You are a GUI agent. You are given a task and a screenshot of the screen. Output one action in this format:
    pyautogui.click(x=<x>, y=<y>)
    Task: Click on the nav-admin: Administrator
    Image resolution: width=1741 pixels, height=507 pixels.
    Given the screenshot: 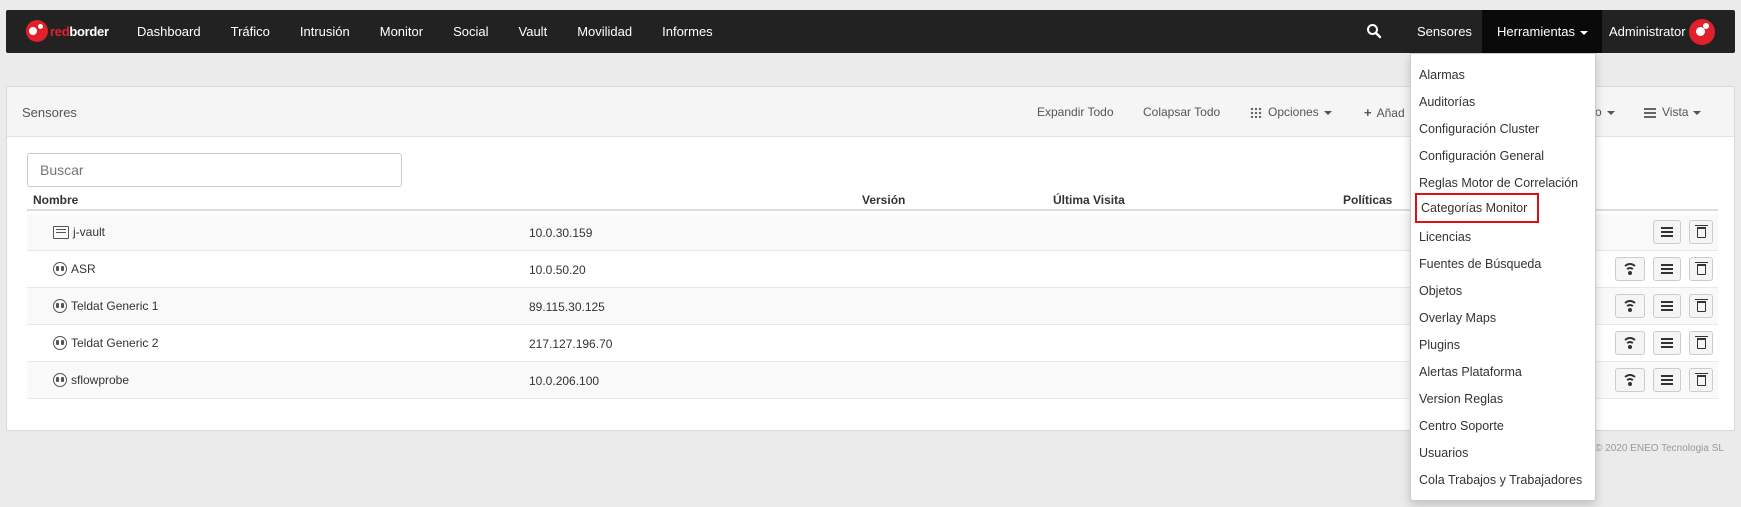 What is the action you would take?
    pyautogui.click(x=1647, y=31)
    